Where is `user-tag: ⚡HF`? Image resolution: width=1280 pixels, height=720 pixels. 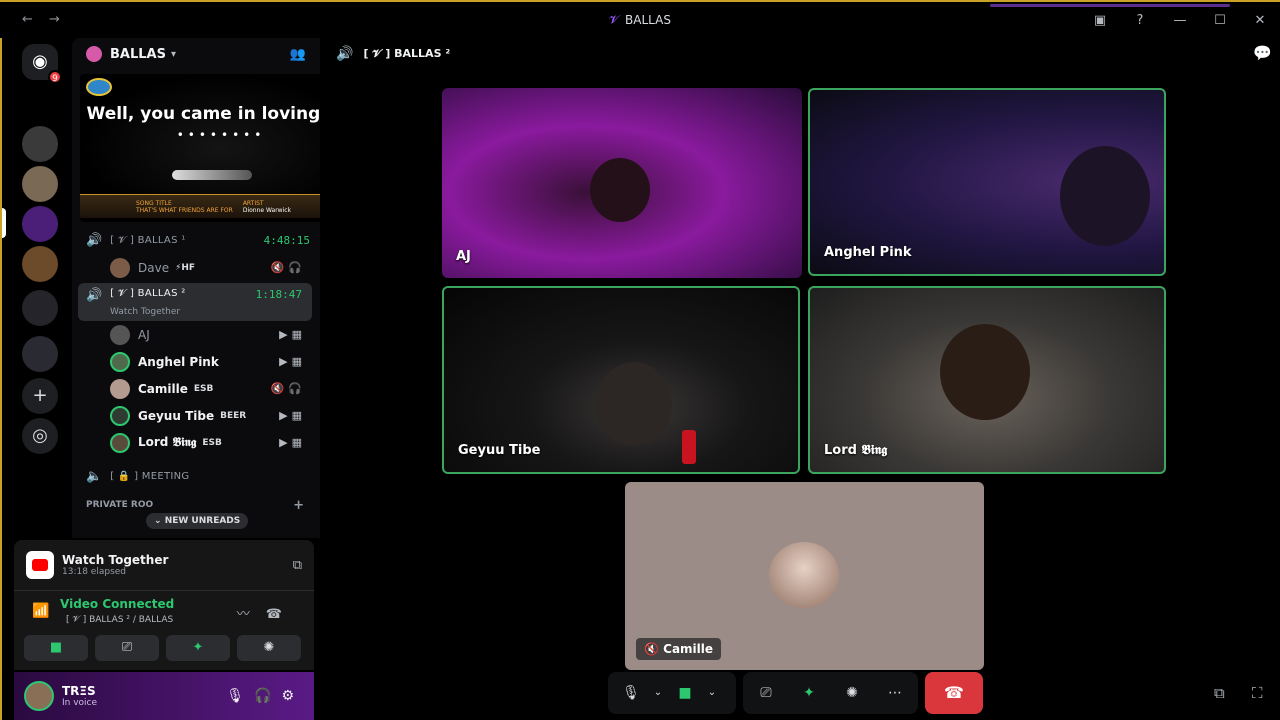
user-tag: ⚡HF is located at coordinates (185, 267).